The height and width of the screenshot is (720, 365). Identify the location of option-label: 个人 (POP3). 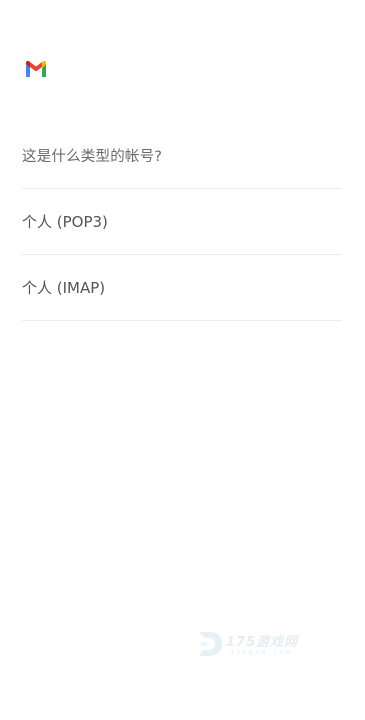
(65, 222).